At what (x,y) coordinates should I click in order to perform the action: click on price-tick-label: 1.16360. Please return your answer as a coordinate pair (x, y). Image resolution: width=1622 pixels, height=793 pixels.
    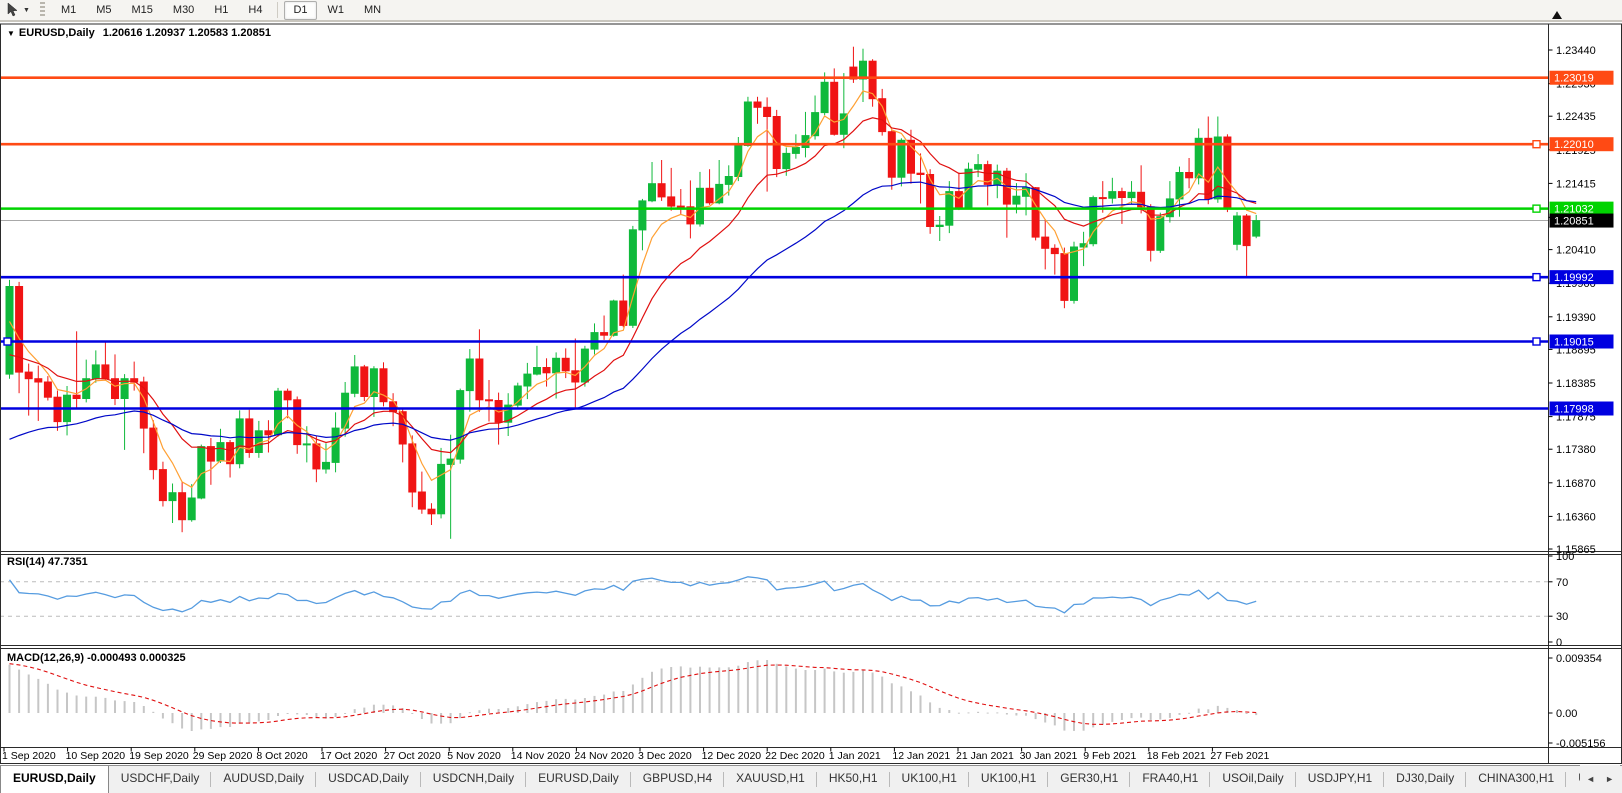
    Looking at the image, I should click on (1576, 517).